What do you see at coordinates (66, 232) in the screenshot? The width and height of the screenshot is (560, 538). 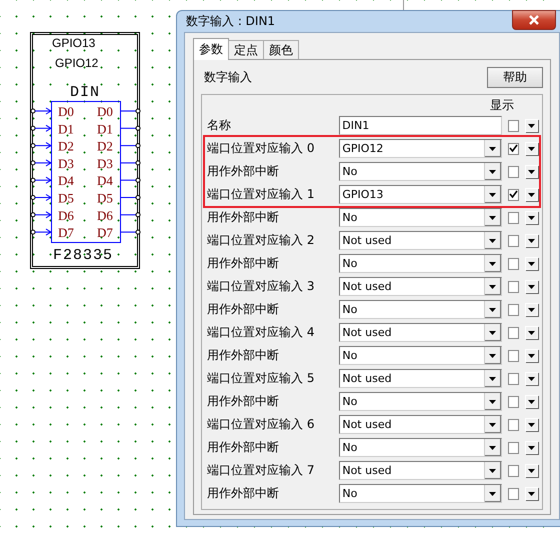 I see `pin-label: D7` at bounding box center [66, 232].